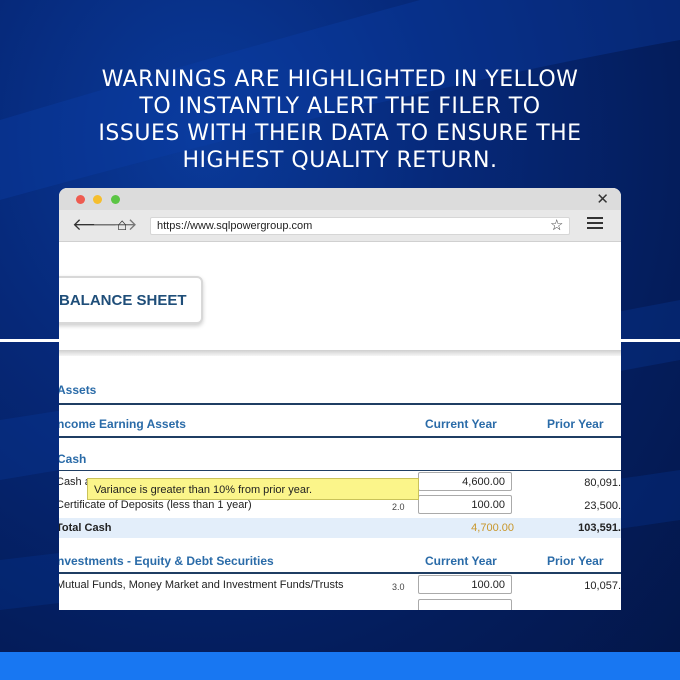 This screenshot has height=680, width=680. What do you see at coordinates (340, 666) in the screenshot?
I see `bottom-accent-bar` at bounding box center [340, 666].